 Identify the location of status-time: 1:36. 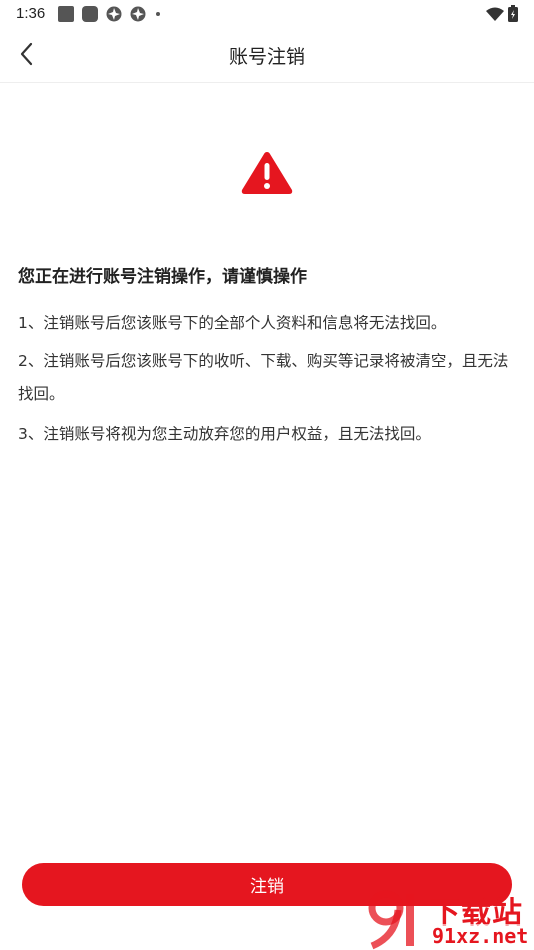
(31, 13).